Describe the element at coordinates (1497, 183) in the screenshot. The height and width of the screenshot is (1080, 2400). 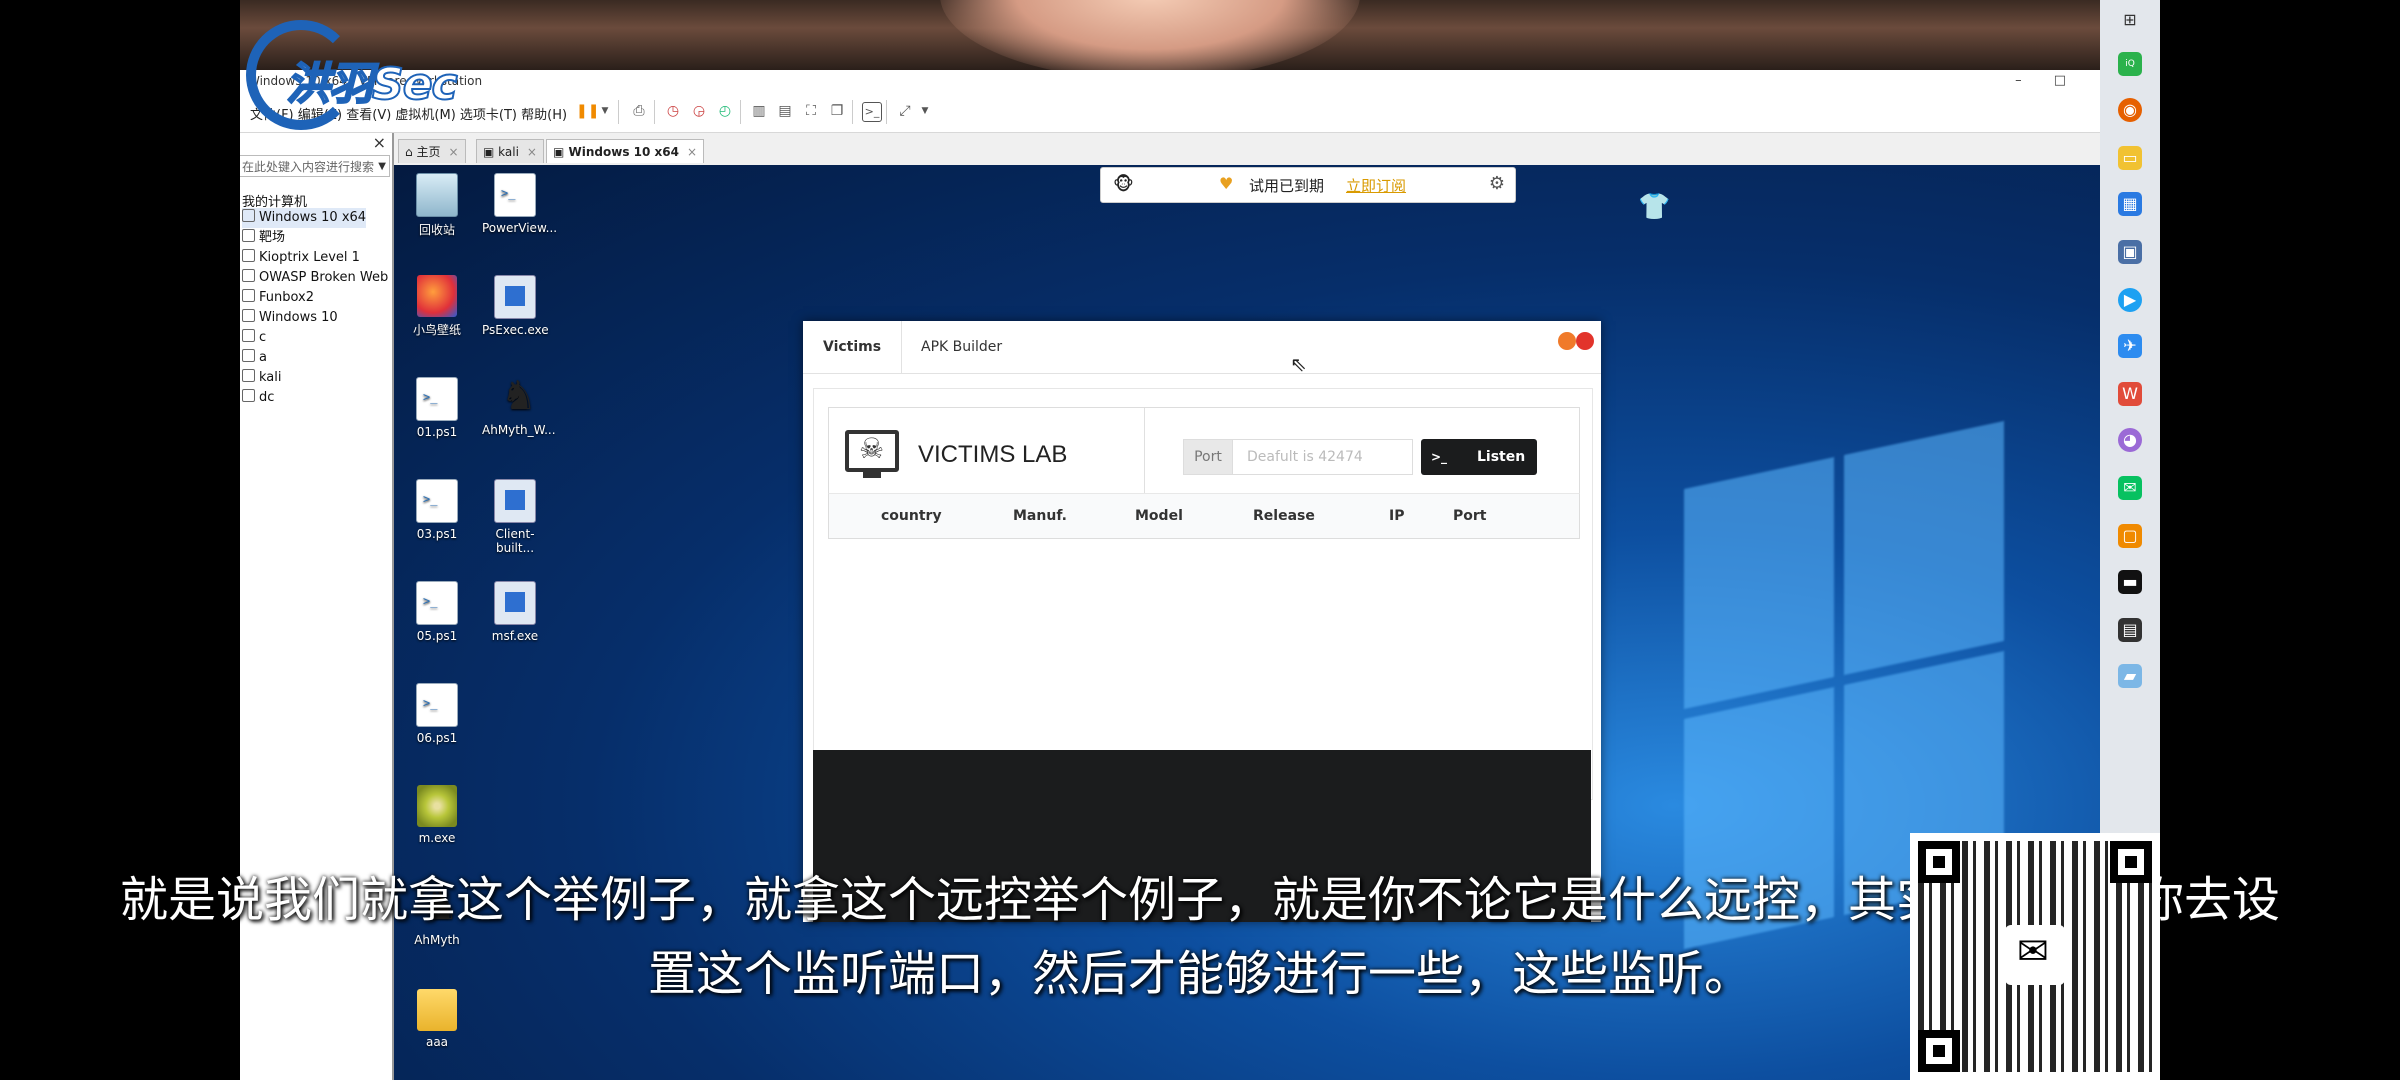
I see `gear-icon: ⚙` at that location.